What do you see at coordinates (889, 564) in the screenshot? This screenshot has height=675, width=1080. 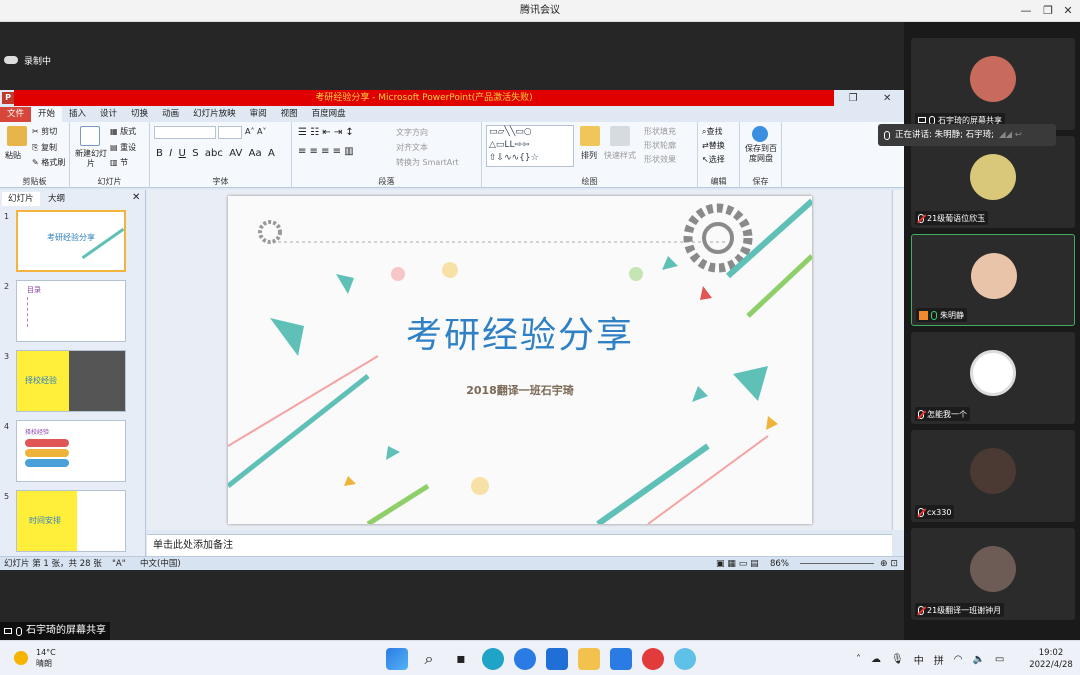 I see `fit-slide-icon: ⊕ ⊡` at bounding box center [889, 564].